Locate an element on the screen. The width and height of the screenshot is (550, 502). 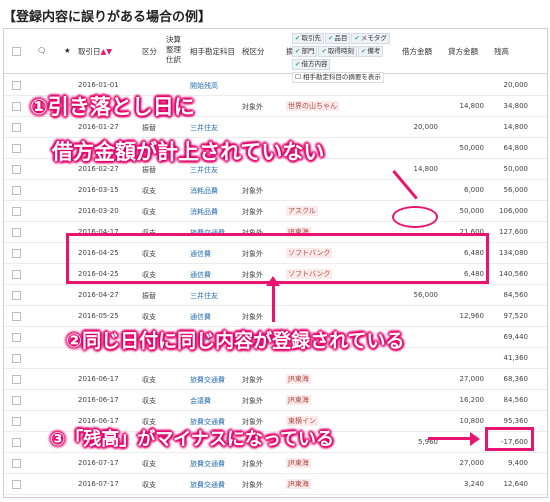
table-row: 2016-04-27 振替 三井住友 56,000 84,560 is located at coordinates (275, 295).